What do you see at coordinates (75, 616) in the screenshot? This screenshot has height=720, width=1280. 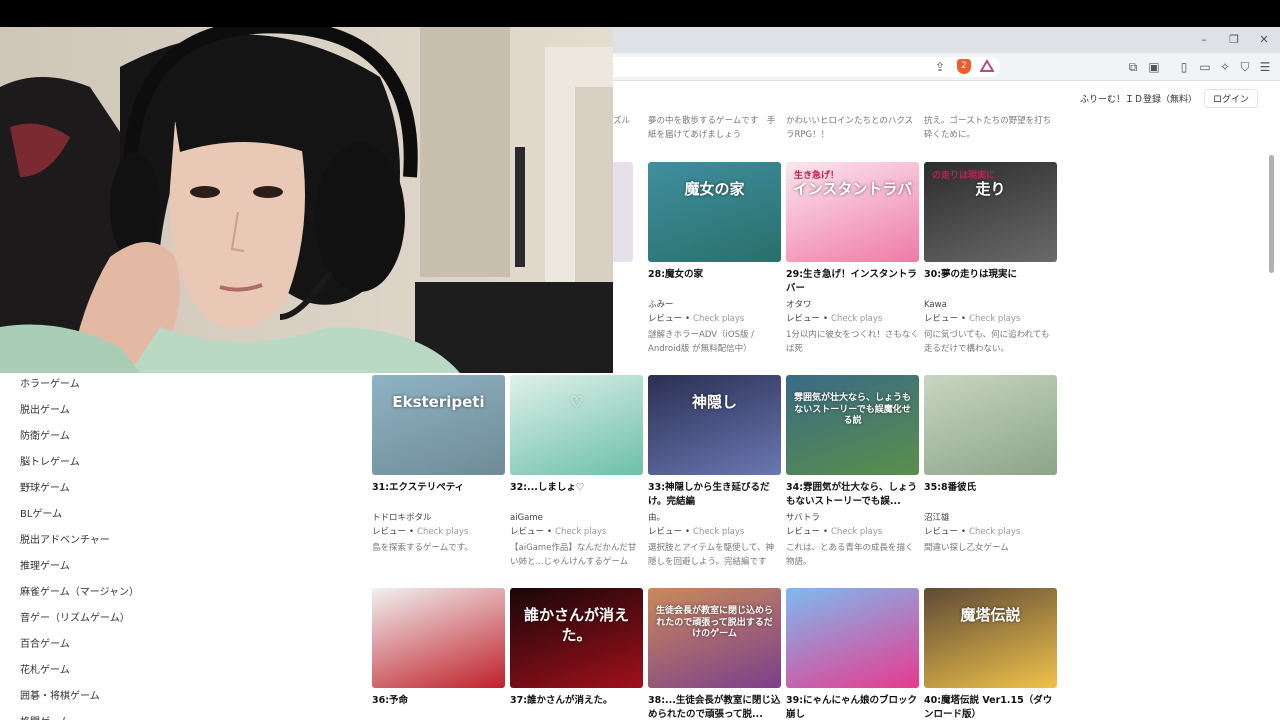 I see `sidebar-genre-link: 音ゲー（リズムゲーム）` at bounding box center [75, 616].